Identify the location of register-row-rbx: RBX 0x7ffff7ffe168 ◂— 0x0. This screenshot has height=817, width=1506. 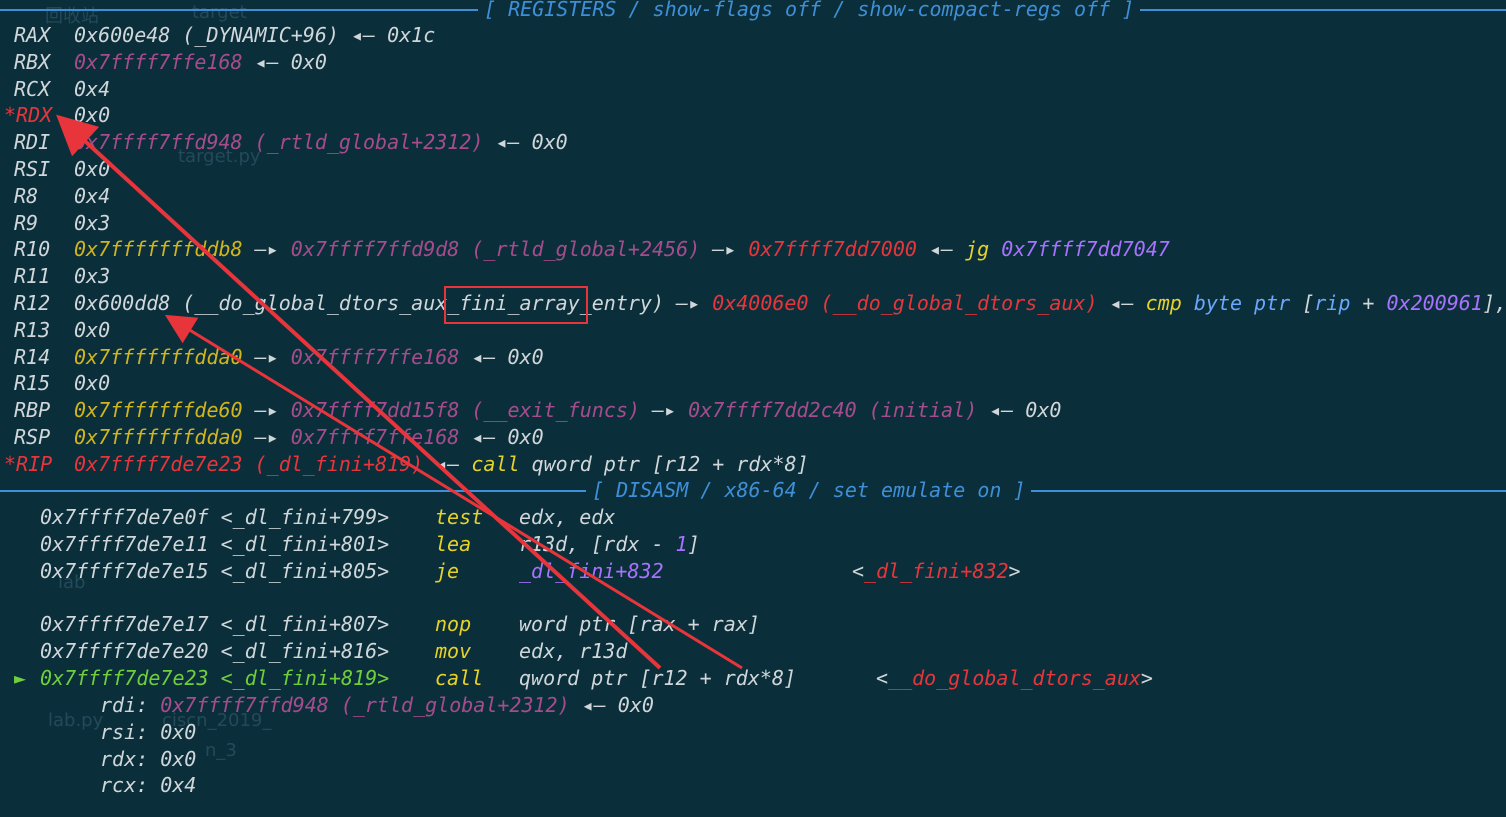
(170, 62).